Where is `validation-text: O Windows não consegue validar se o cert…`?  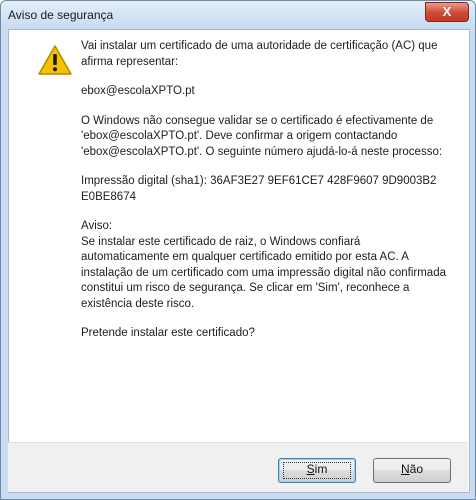 validation-text: O Windows não consegue validar se o cert… is located at coordinates (262, 136).